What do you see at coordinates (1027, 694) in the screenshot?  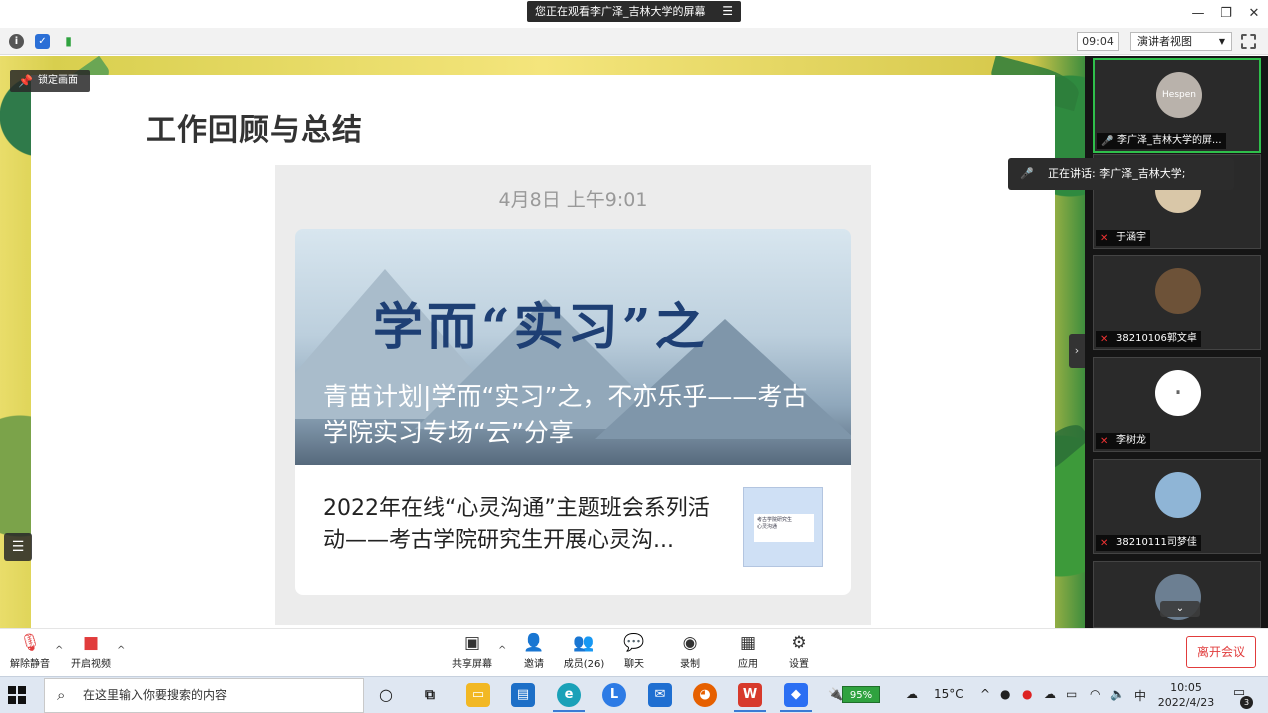 I see `qq-alert-icon: ●` at bounding box center [1027, 694].